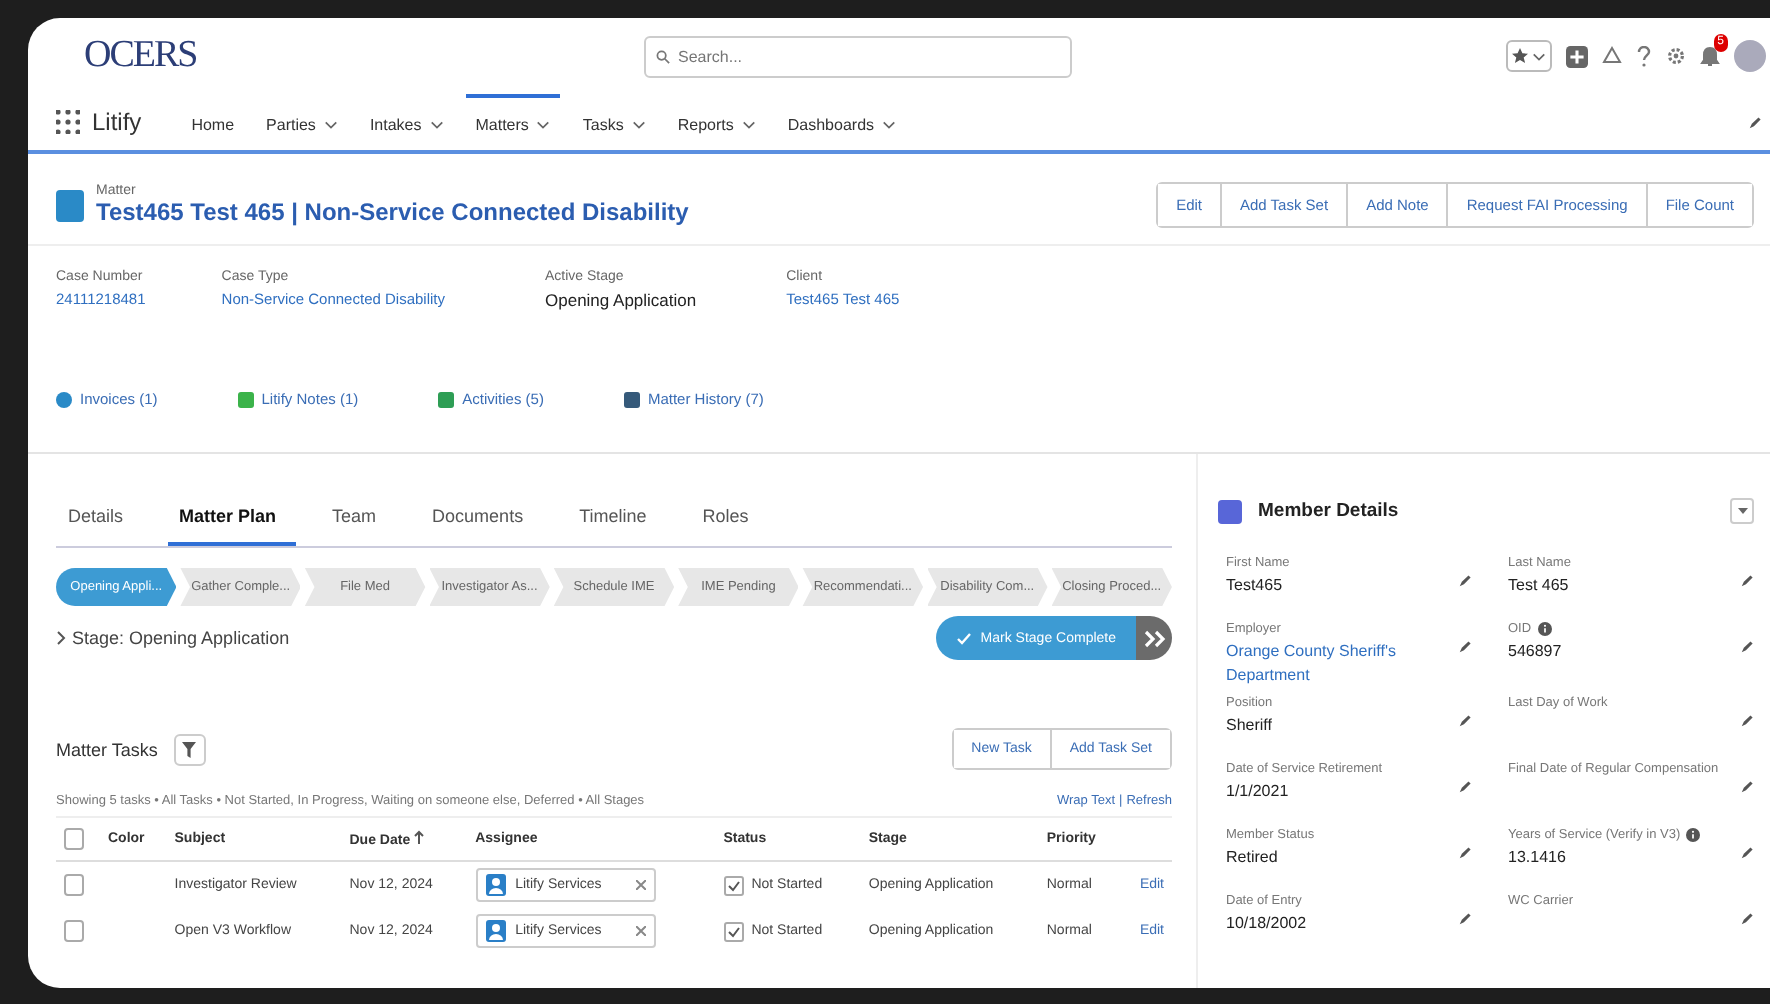 This screenshot has height=1004, width=1770. Describe the element at coordinates (117, 122) in the screenshot. I see `app-name: Litify` at that location.